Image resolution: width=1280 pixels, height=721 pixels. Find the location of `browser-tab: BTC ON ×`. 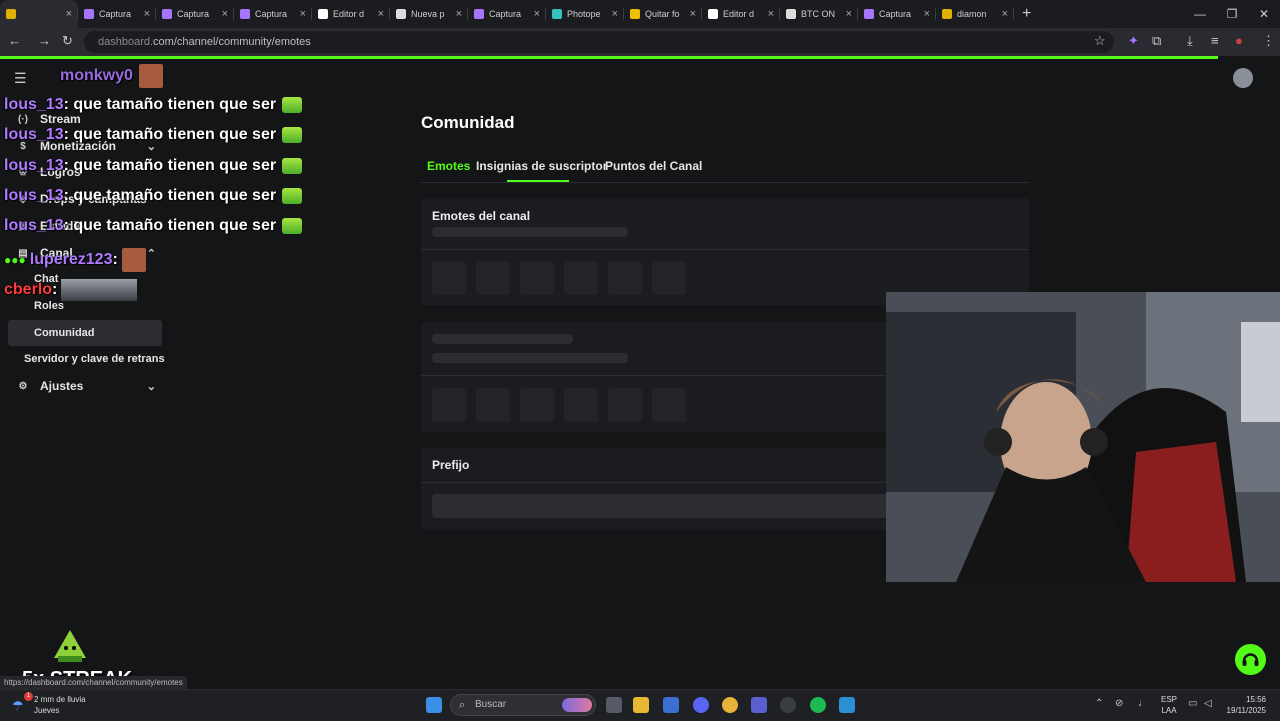

browser-tab: BTC ON × is located at coordinates (819, 14).